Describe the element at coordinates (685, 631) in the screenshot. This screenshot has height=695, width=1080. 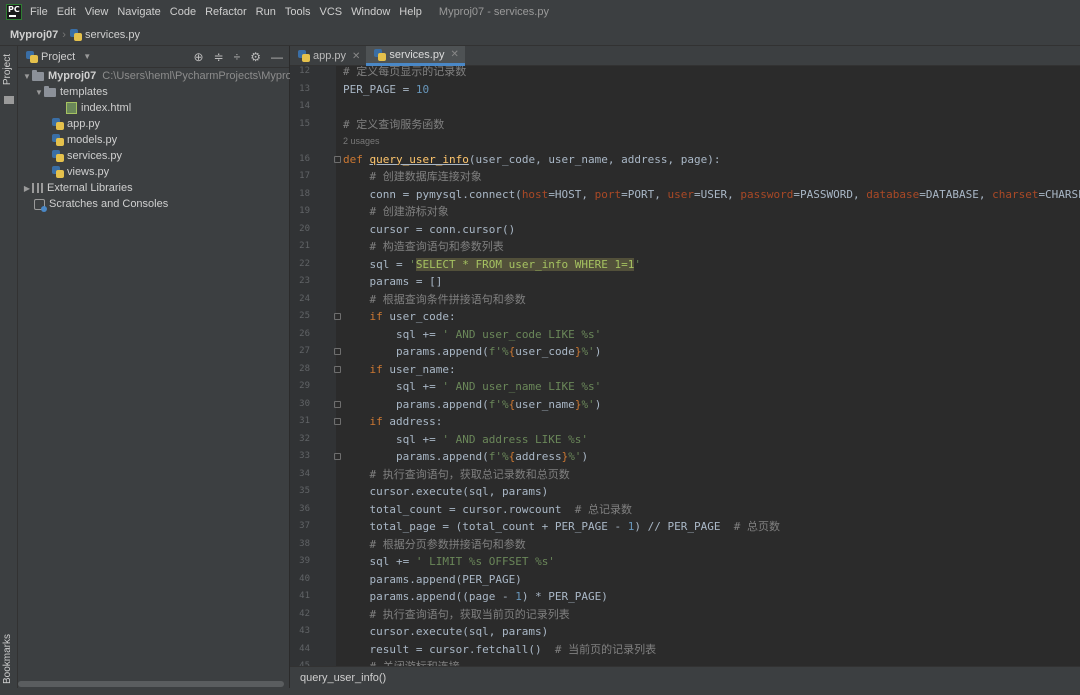
I see `code-line: 43 cursor.execute(sql, params)` at that location.